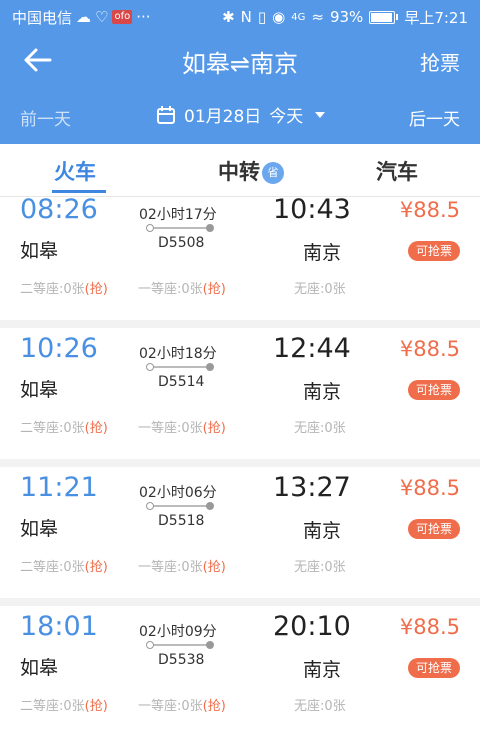 This screenshot has width=480, height=737. I want to click on date-bar: 前一天 01月28日 今天 后一天, so click(240, 115).